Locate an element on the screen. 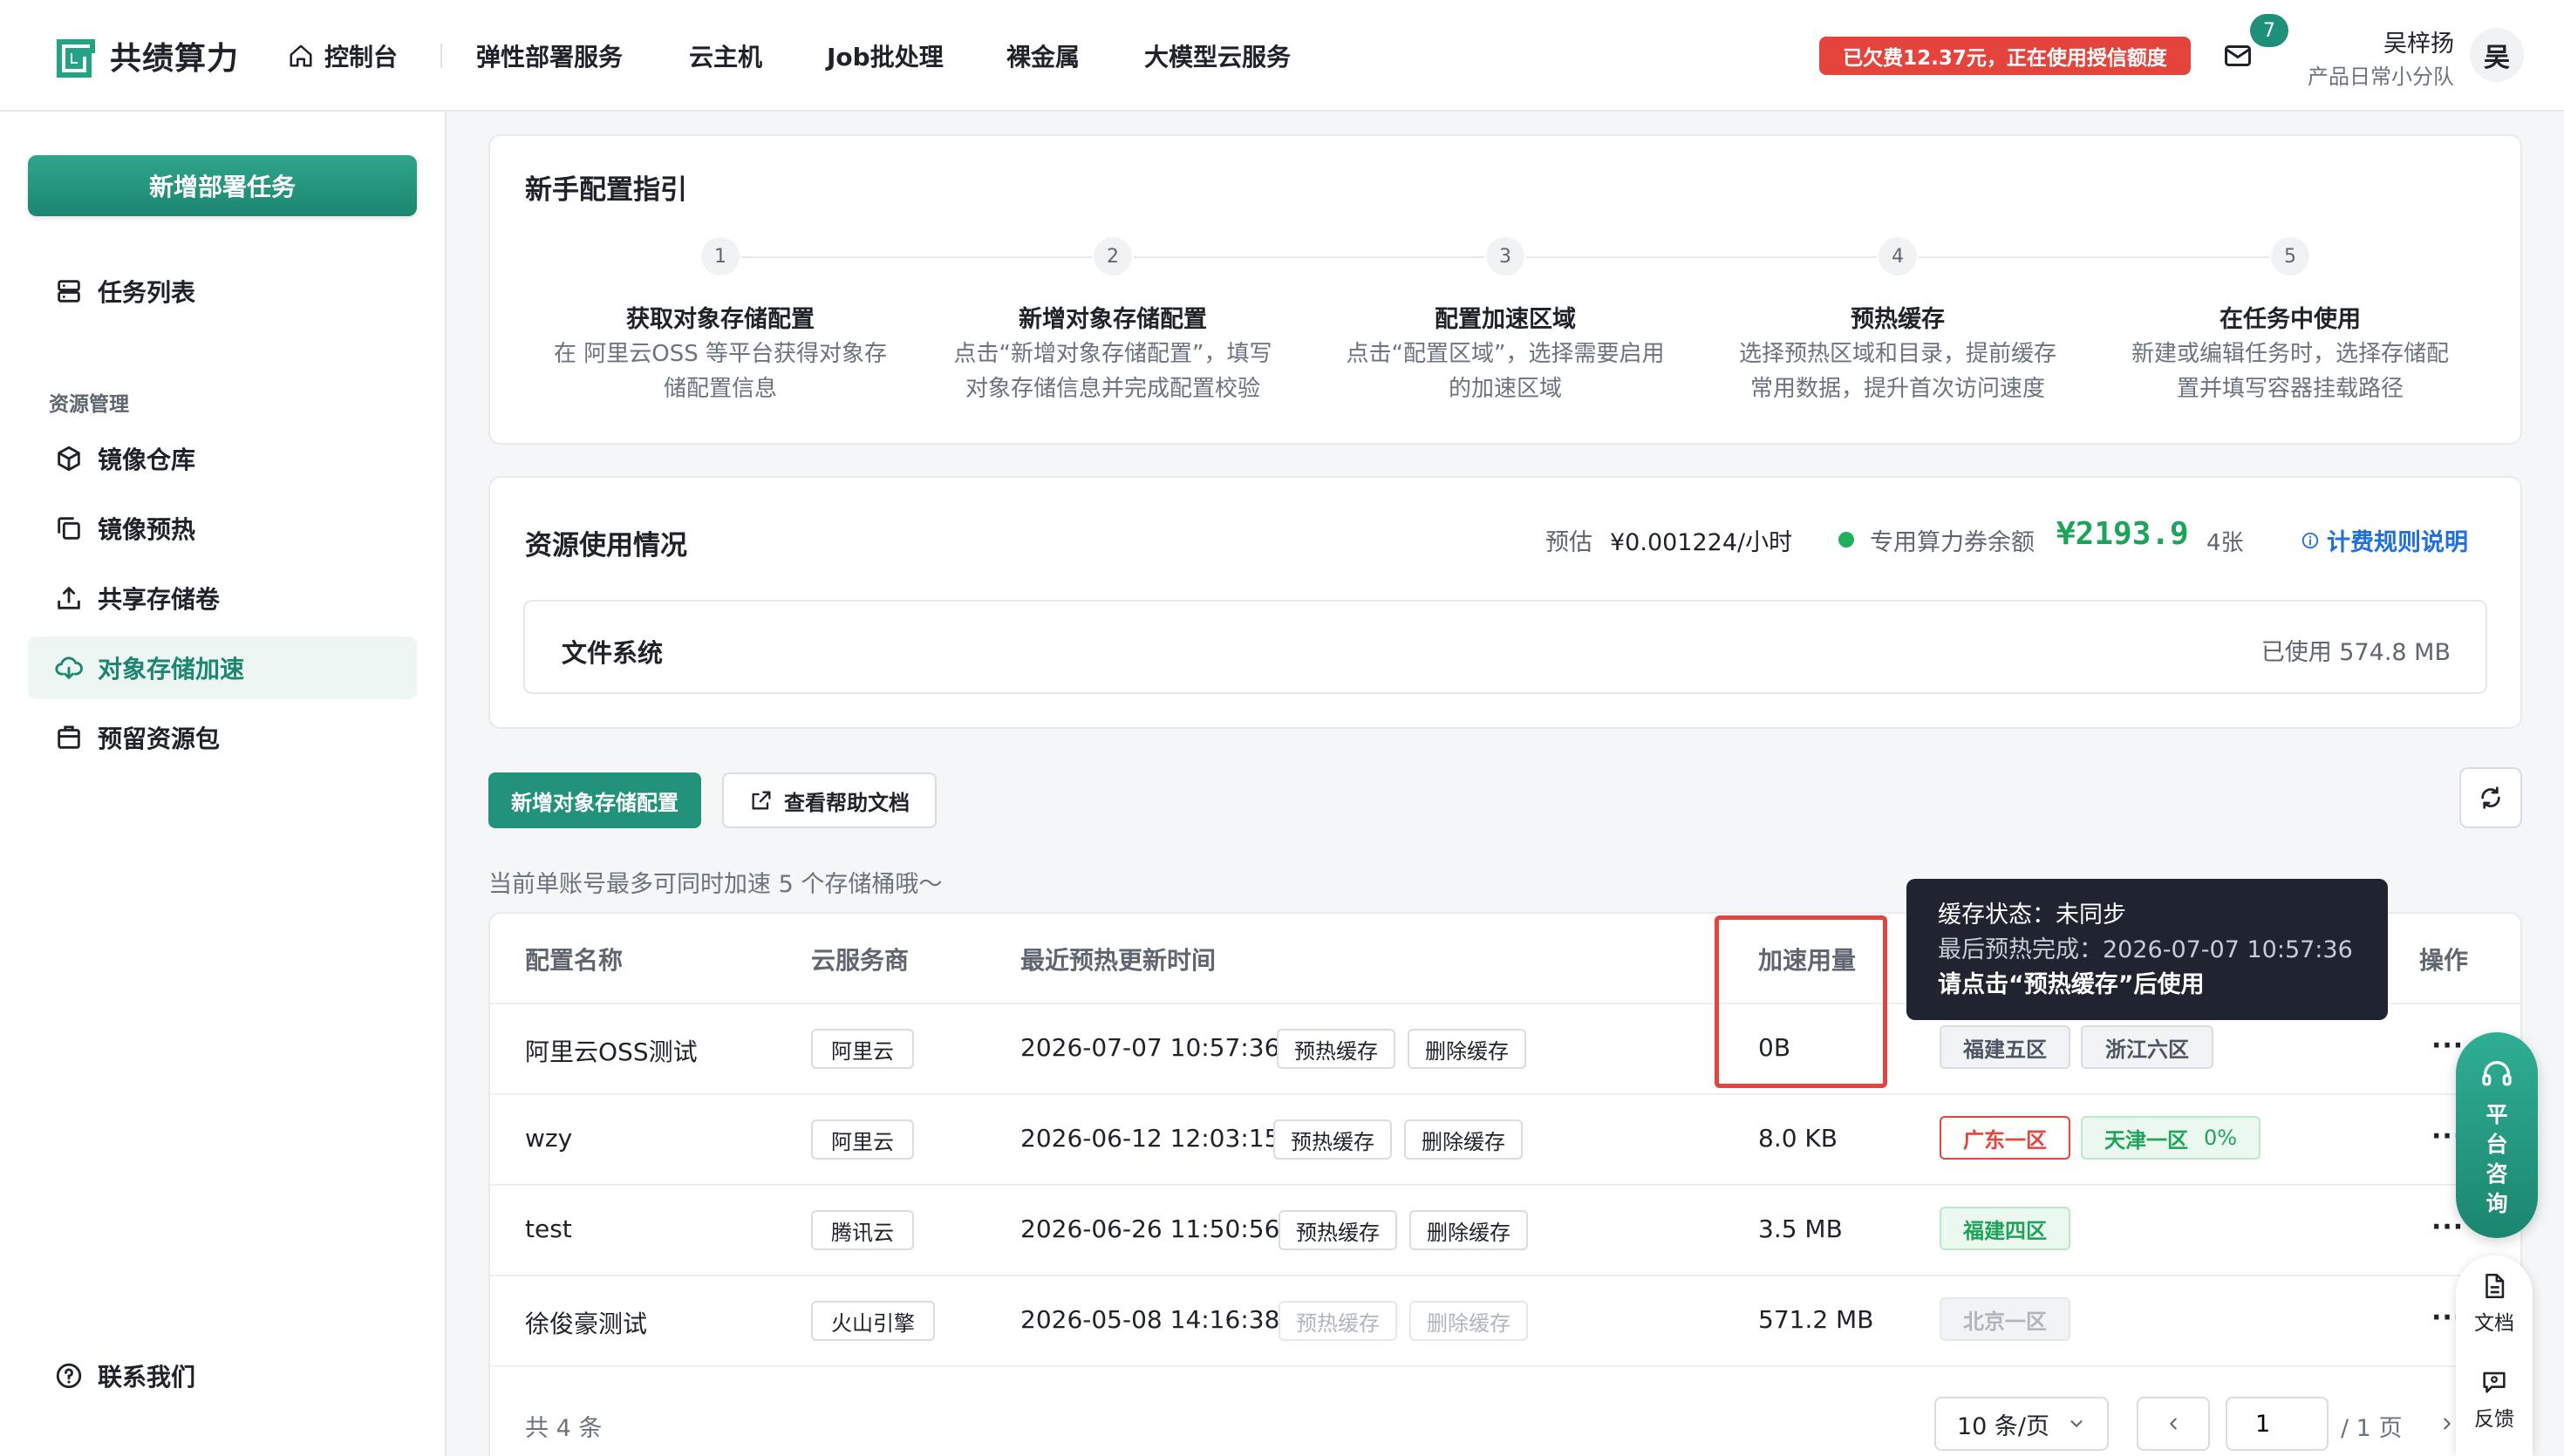  zone-tag: 福建四区 is located at coordinates (2005, 1228).